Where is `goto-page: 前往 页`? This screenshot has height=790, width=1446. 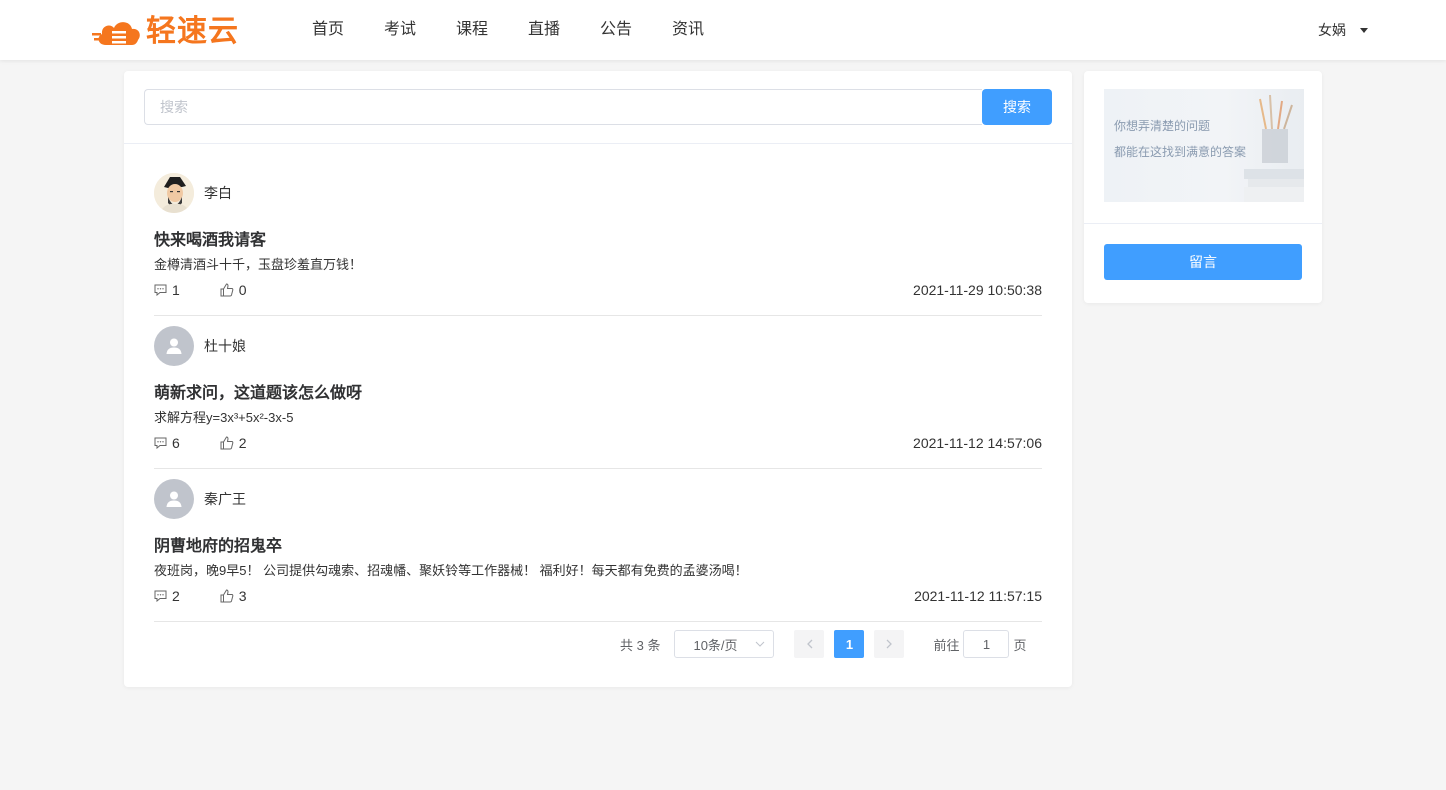 goto-page: 前往 页 is located at coordinates (980, 644).